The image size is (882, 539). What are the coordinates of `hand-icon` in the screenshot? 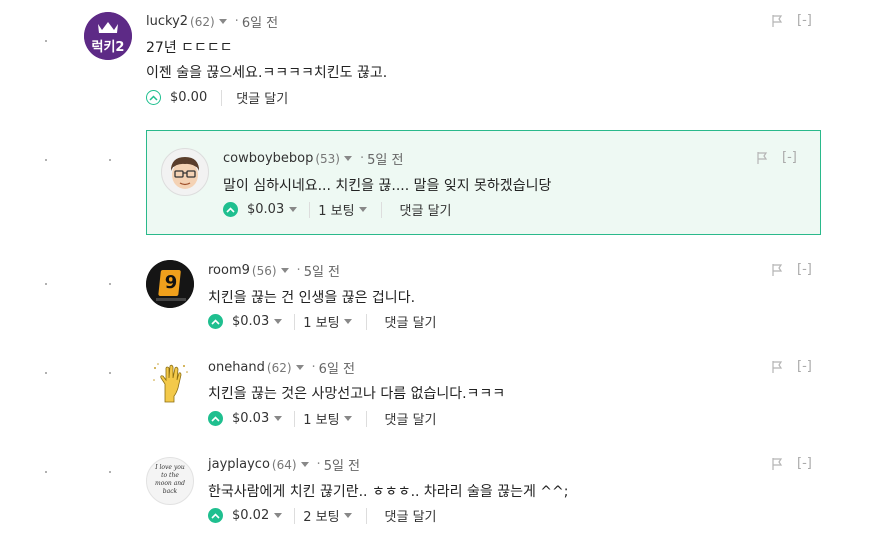 It's located at (170, 383).